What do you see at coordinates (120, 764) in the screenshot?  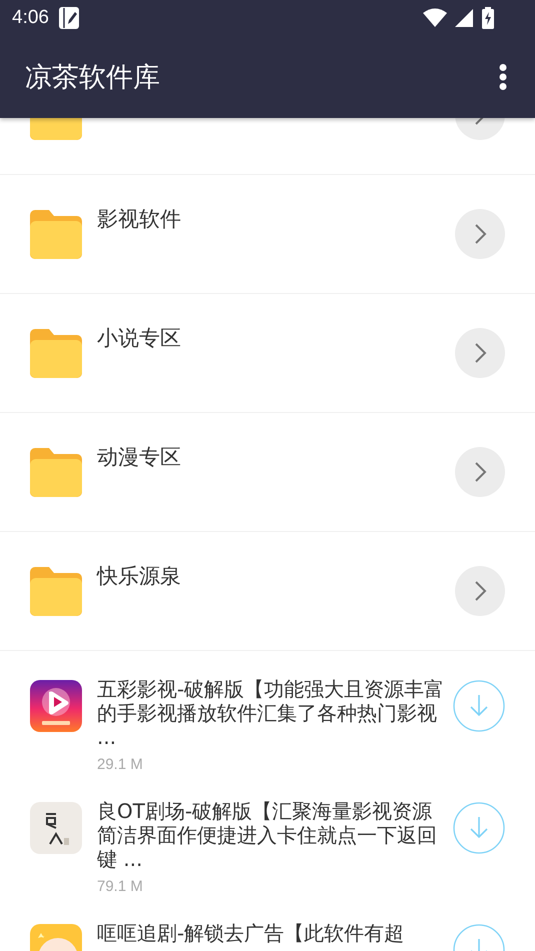 I see `file-size: 29.1 M` at bounding box center [120, 764].